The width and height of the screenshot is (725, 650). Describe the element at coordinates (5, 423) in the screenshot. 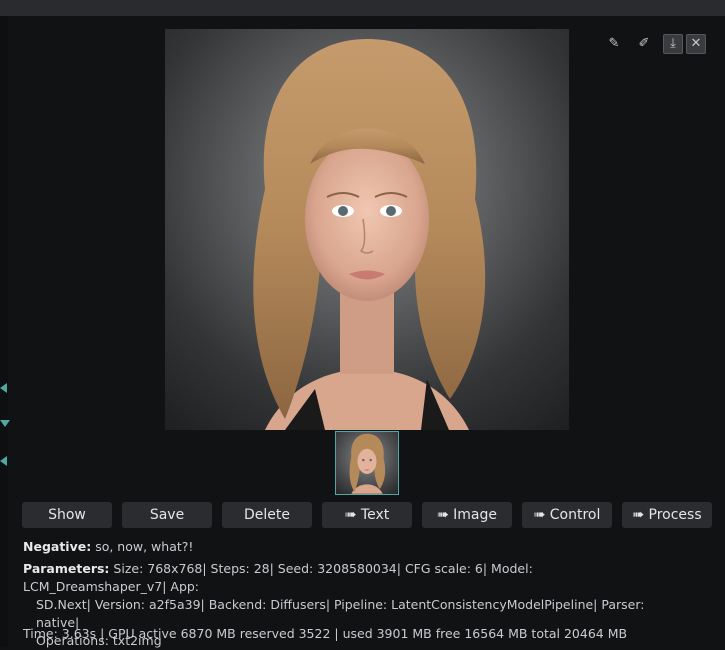

I see `expand-down-arrow-icon` at that location.